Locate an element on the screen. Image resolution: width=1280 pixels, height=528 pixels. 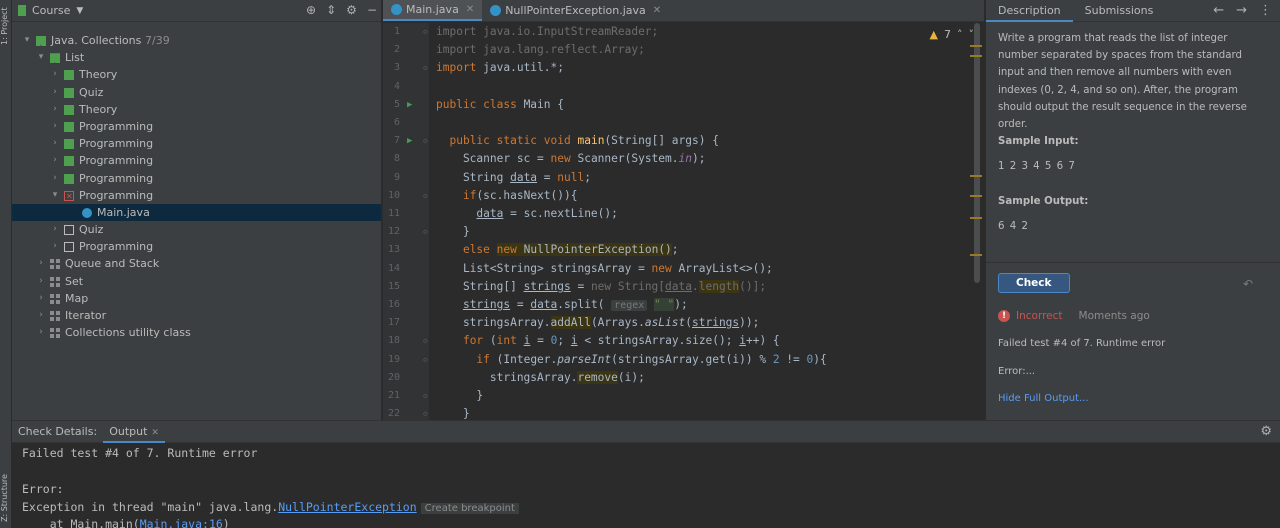
tab-main-java: Main.java ✕ is located at coordinates (433, 10).